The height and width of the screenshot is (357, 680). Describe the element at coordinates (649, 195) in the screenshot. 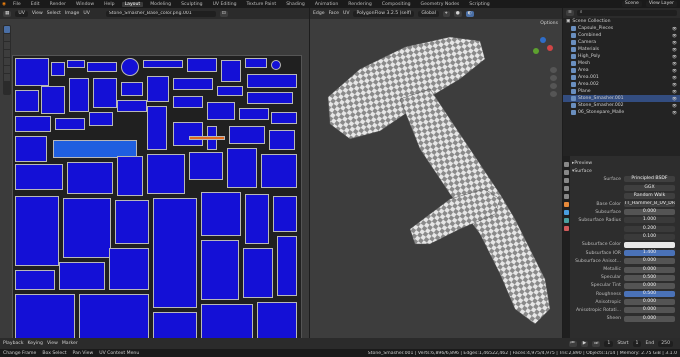

I see `subsurface-method-field: Random Walk` at that location.